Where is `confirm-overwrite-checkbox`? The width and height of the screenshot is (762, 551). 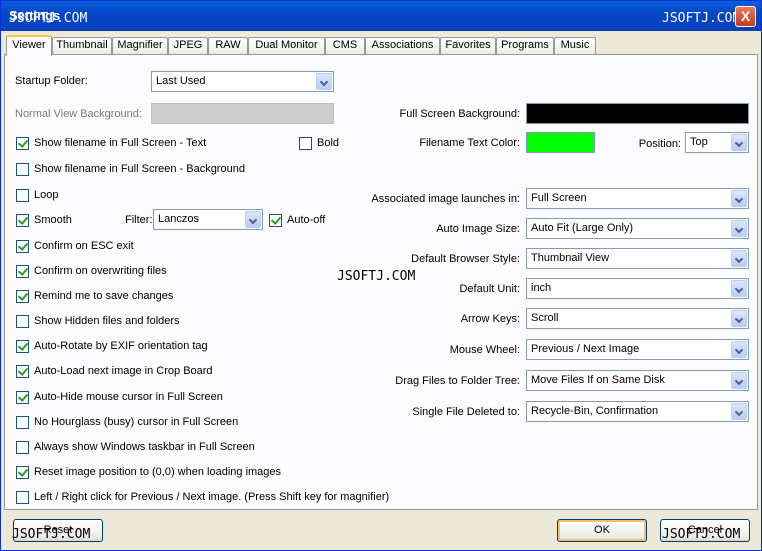 confirm-overwrite-checkbox is located at coordinates (22, 271).